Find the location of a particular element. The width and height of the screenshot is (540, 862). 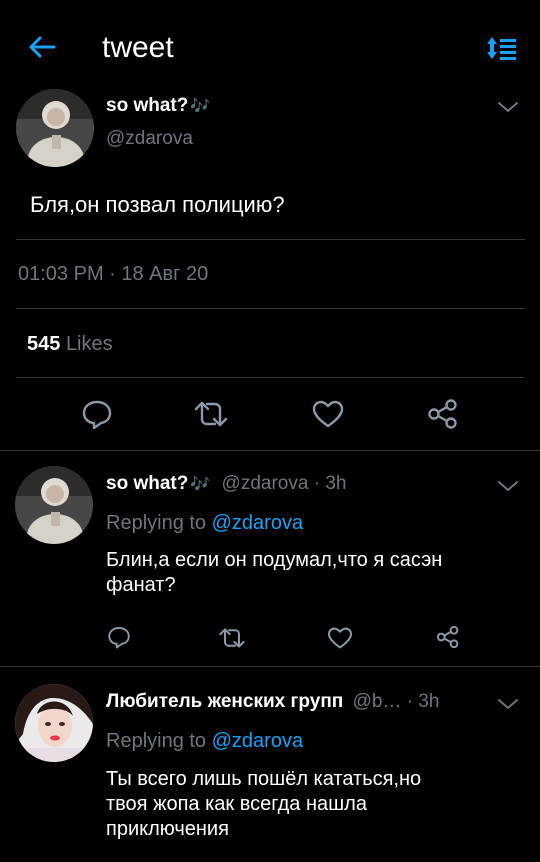

reply-text-line: твоя жопа как всегда нашла is located at coordinates (236, 804).